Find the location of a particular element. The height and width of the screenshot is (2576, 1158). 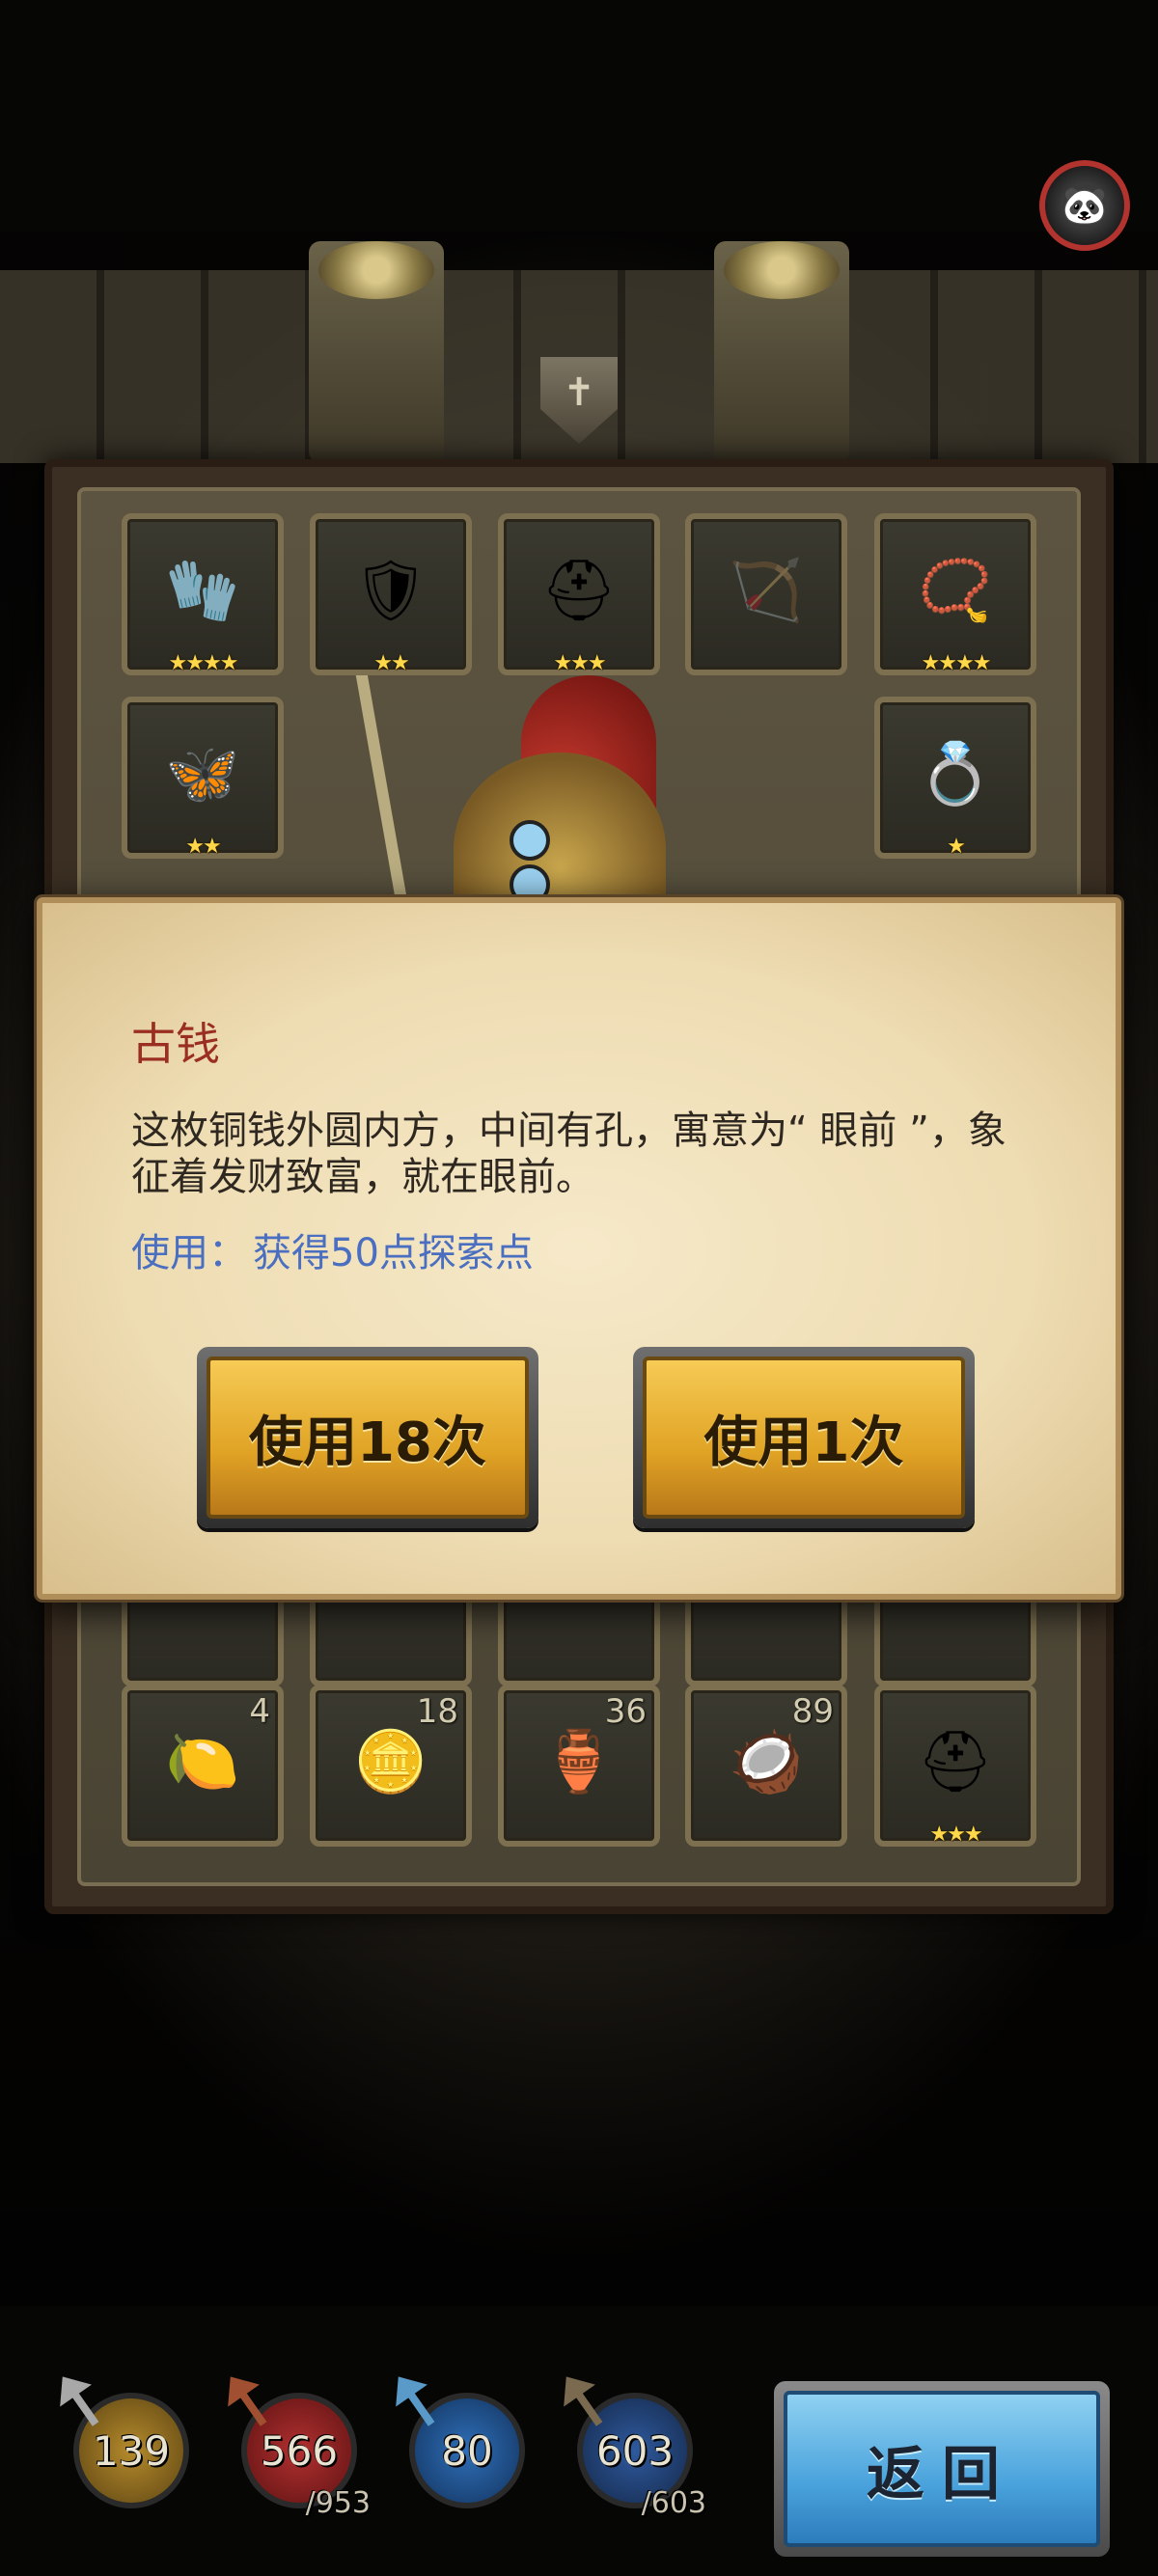

buddha-hand-fruit-icon: 🍋 is located at coordinates (202, 1761).